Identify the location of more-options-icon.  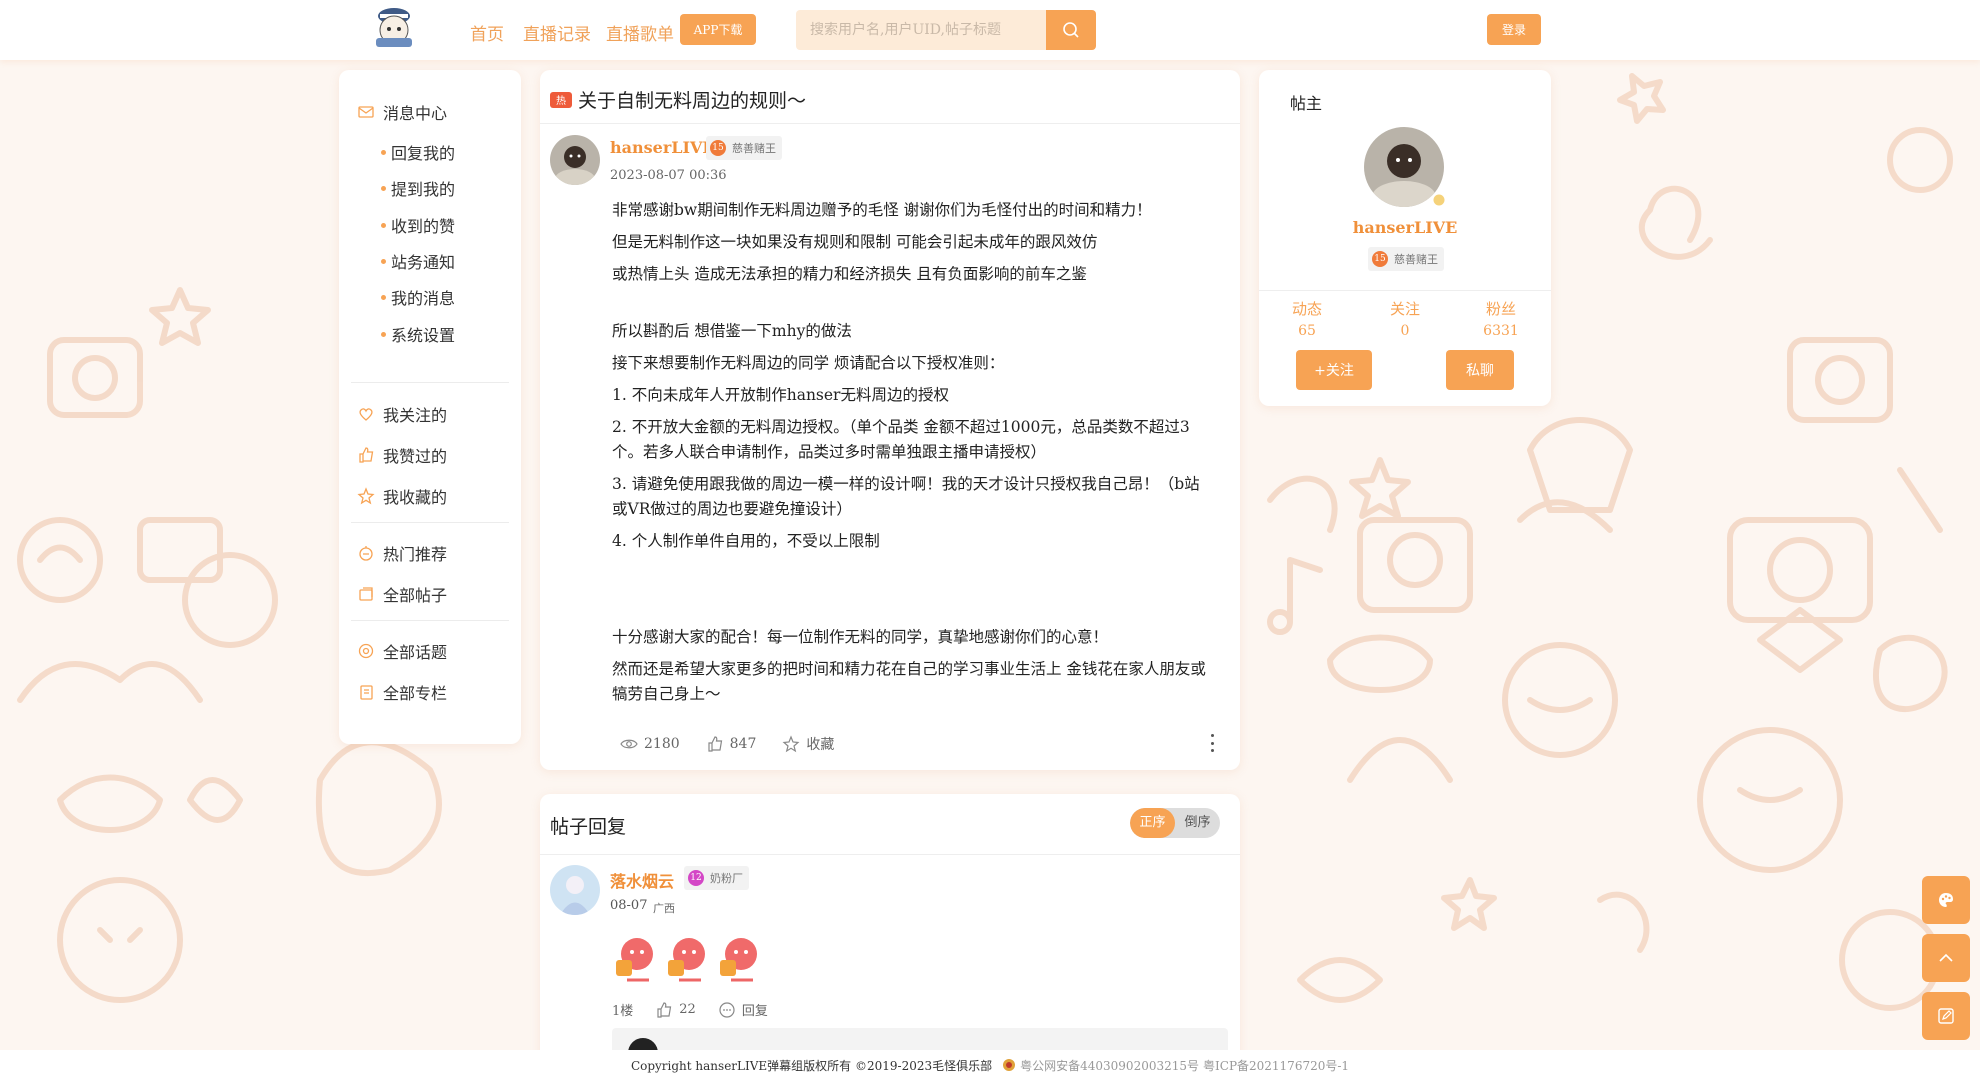
(1212, 743).